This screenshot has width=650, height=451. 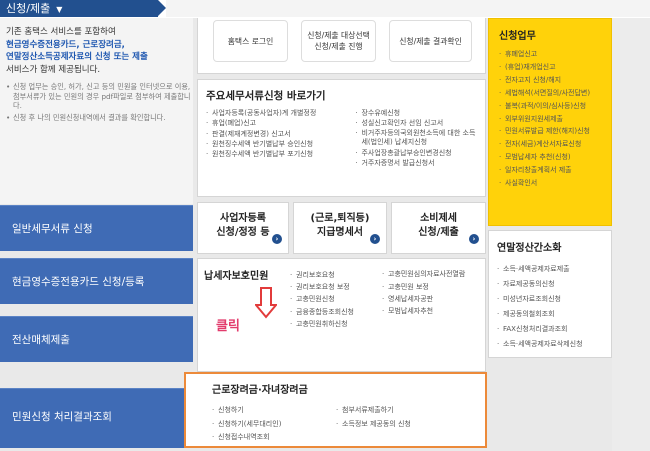 I want to click on apply-link: 외부위원지원세제출, so click(x=555, y=119).